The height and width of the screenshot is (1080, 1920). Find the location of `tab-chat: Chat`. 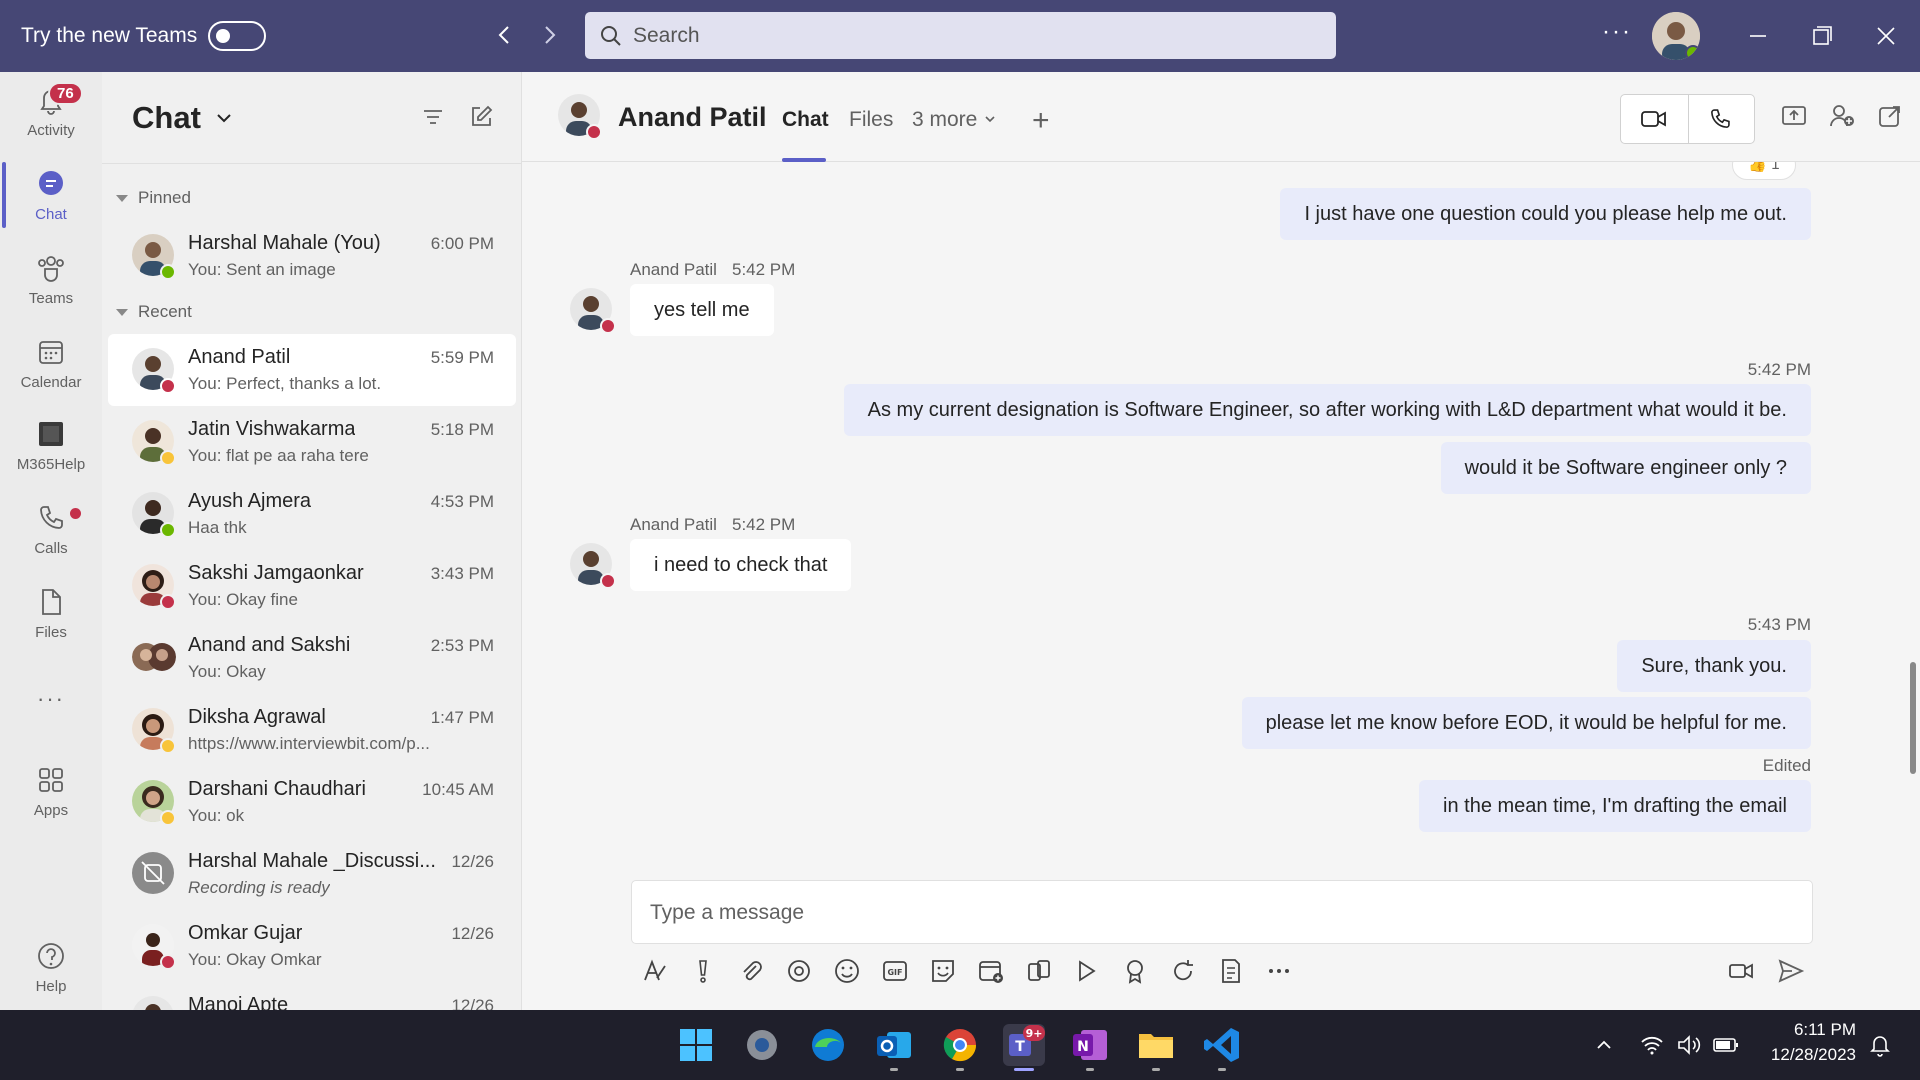

tab-chat: Chat is located at coordinates (805, 120).